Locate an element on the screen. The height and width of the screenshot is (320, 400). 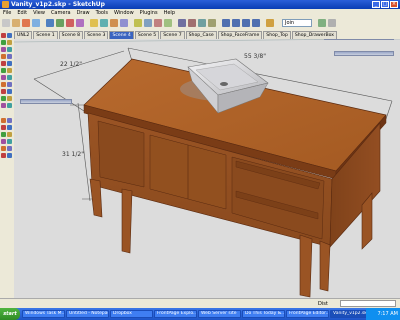
rotate-icon is located at coordinates (114, 23).